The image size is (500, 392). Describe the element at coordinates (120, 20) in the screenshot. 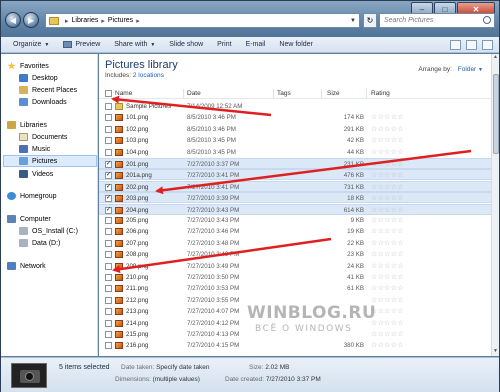

I see `breadcrumb-pictures: Pictures` at that location.